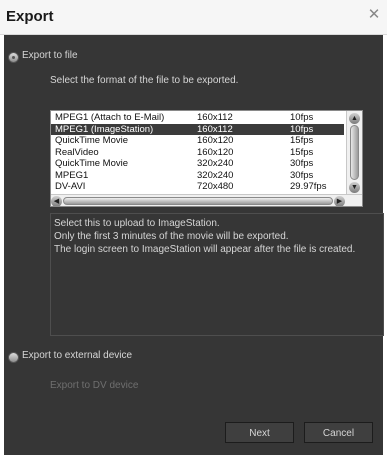 This screenshot has height=459, width=387. I want to click on horizontal-scrollbar: ◀ ▶, so click(206, 200).